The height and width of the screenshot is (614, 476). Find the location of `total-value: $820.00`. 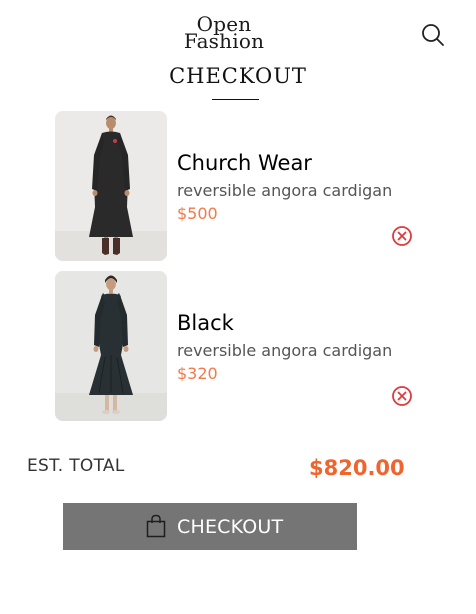

total-value: $820.00 is located at coordinates (357, 468).